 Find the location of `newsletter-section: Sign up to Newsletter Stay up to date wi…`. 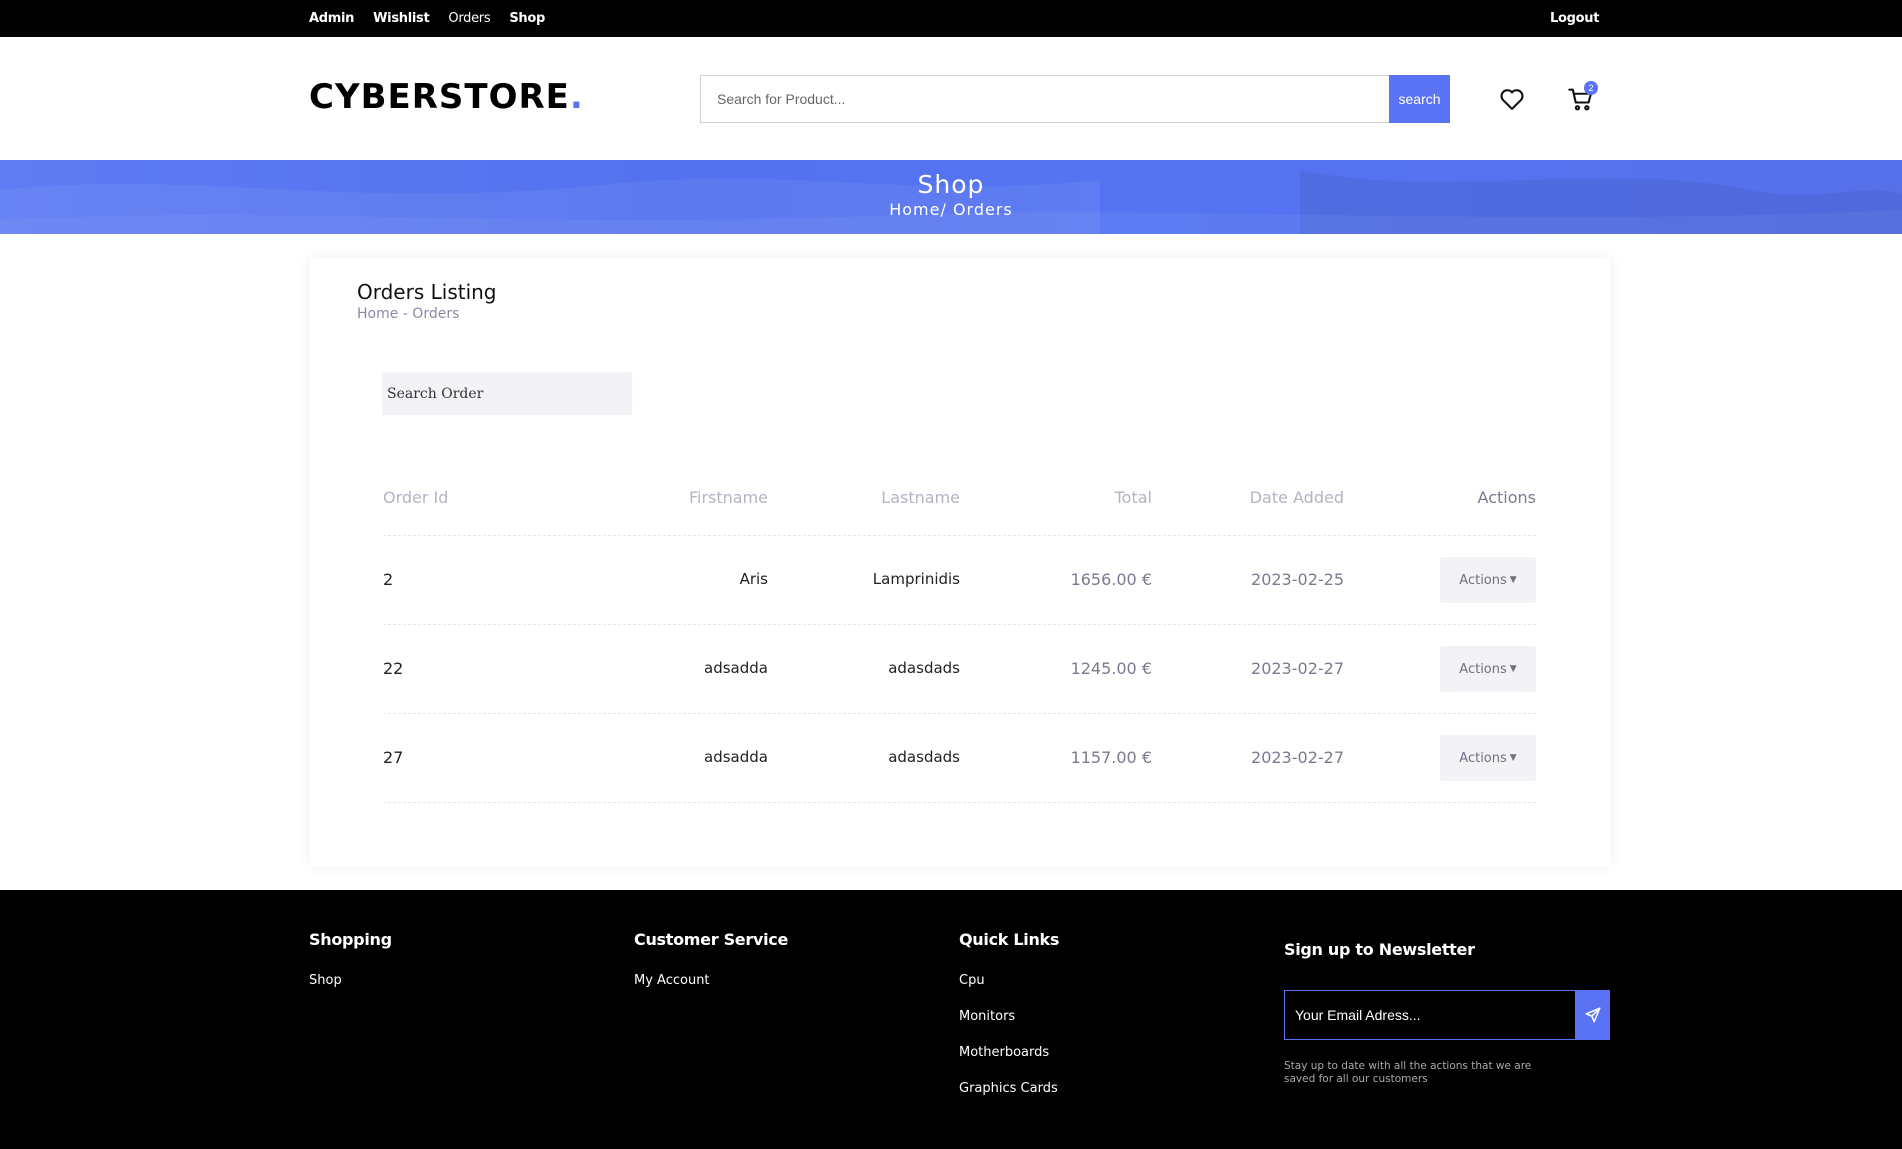

newsletter-section: Sign up to Newsletter Stay up to date wi… is located at coordinates (1447, 1012).